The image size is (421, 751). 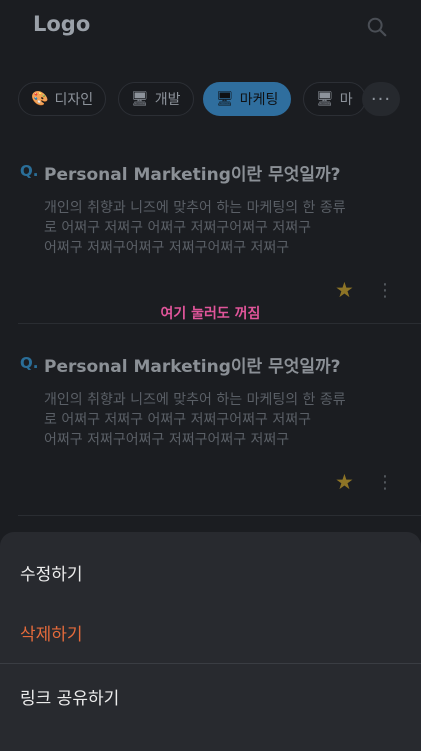 What do you see at coordinates (74, 100) in the screenshot?
I see `chip-label: 디자인` at bounding box center [74, 100].